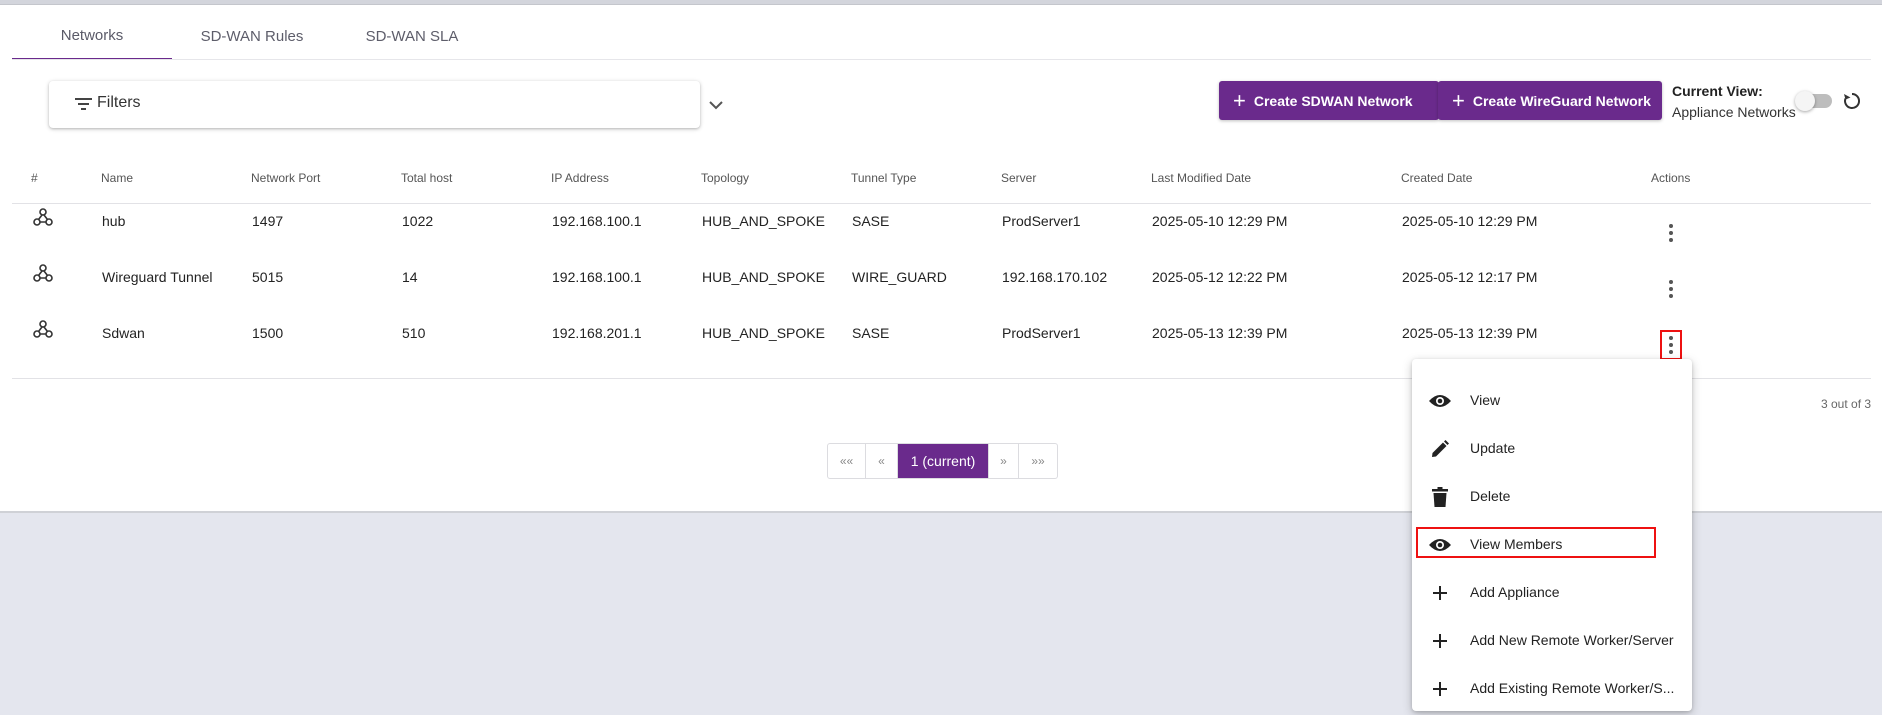 The image size is (1882, 715). What do you see at coordinates (1671, 178) in the screenshot?
I see `col-header-actions: Actions` at bounding box center [1671, 178].